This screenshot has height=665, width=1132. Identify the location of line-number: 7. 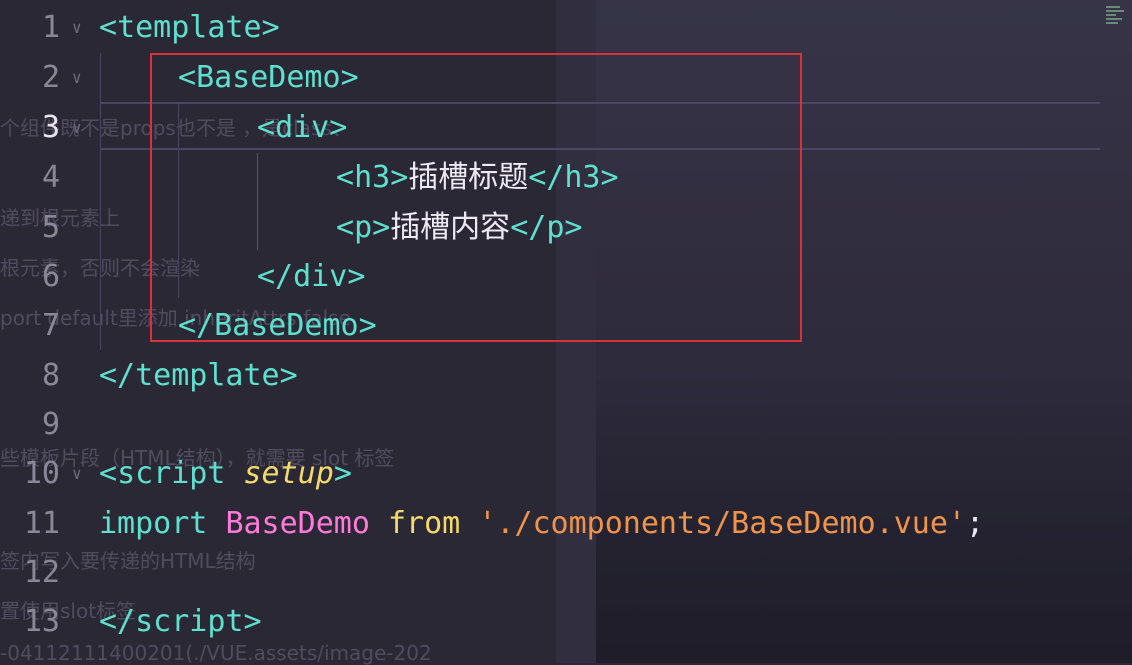
(30, 326).